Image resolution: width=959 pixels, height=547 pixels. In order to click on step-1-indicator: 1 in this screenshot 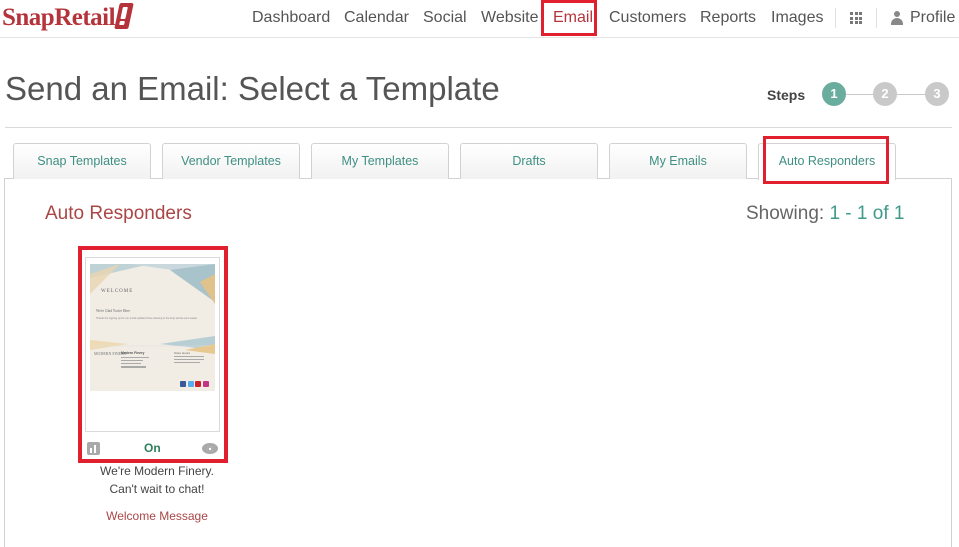, I will do `click(834, 94)`.